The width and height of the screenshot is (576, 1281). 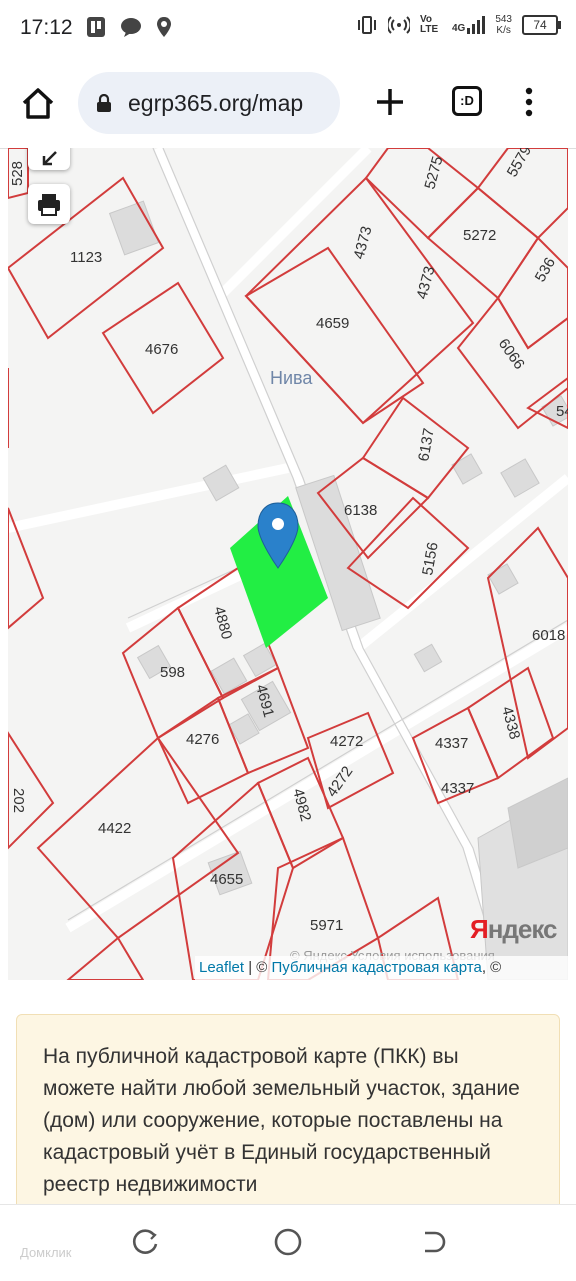 What do you see at coordinates (86, 257) in the screenshot?
I see `parcel-label: 1123` at bounding box center [86, 257].